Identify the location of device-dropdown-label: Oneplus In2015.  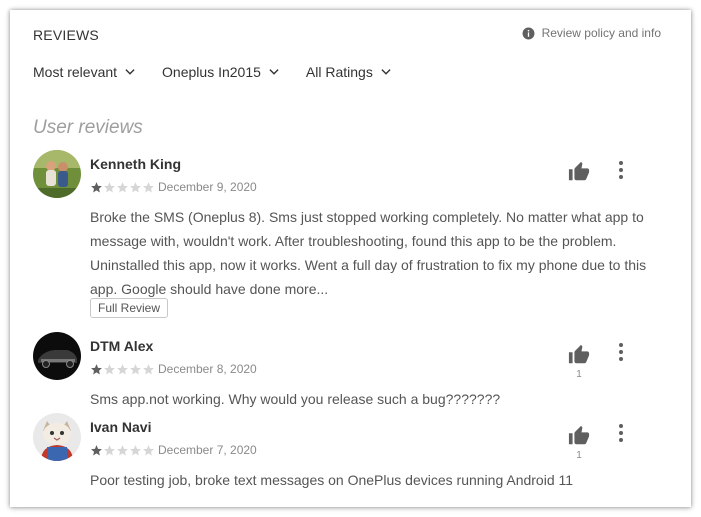
(211, 72).